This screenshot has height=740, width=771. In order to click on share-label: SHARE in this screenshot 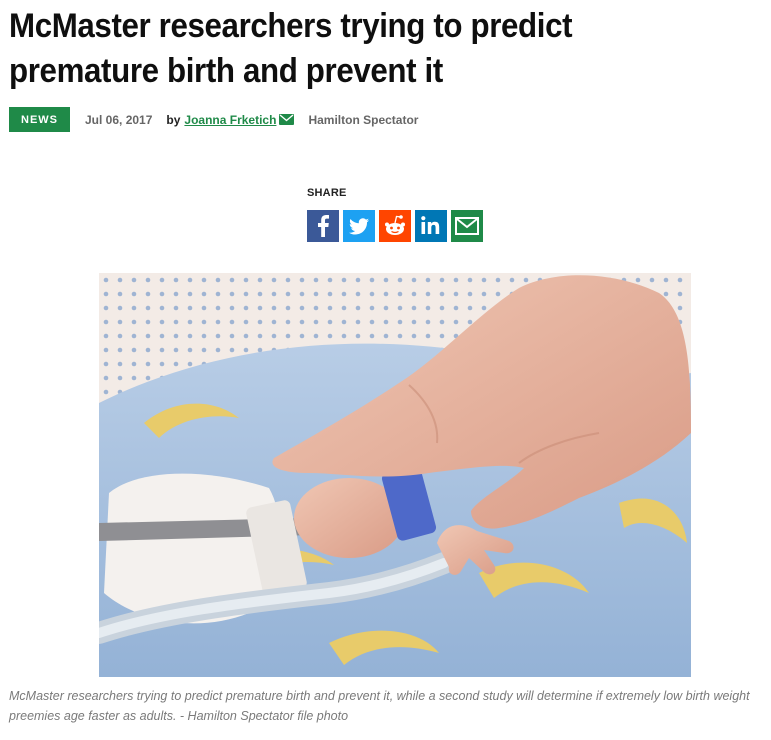, I will do `click(327, 193)`.